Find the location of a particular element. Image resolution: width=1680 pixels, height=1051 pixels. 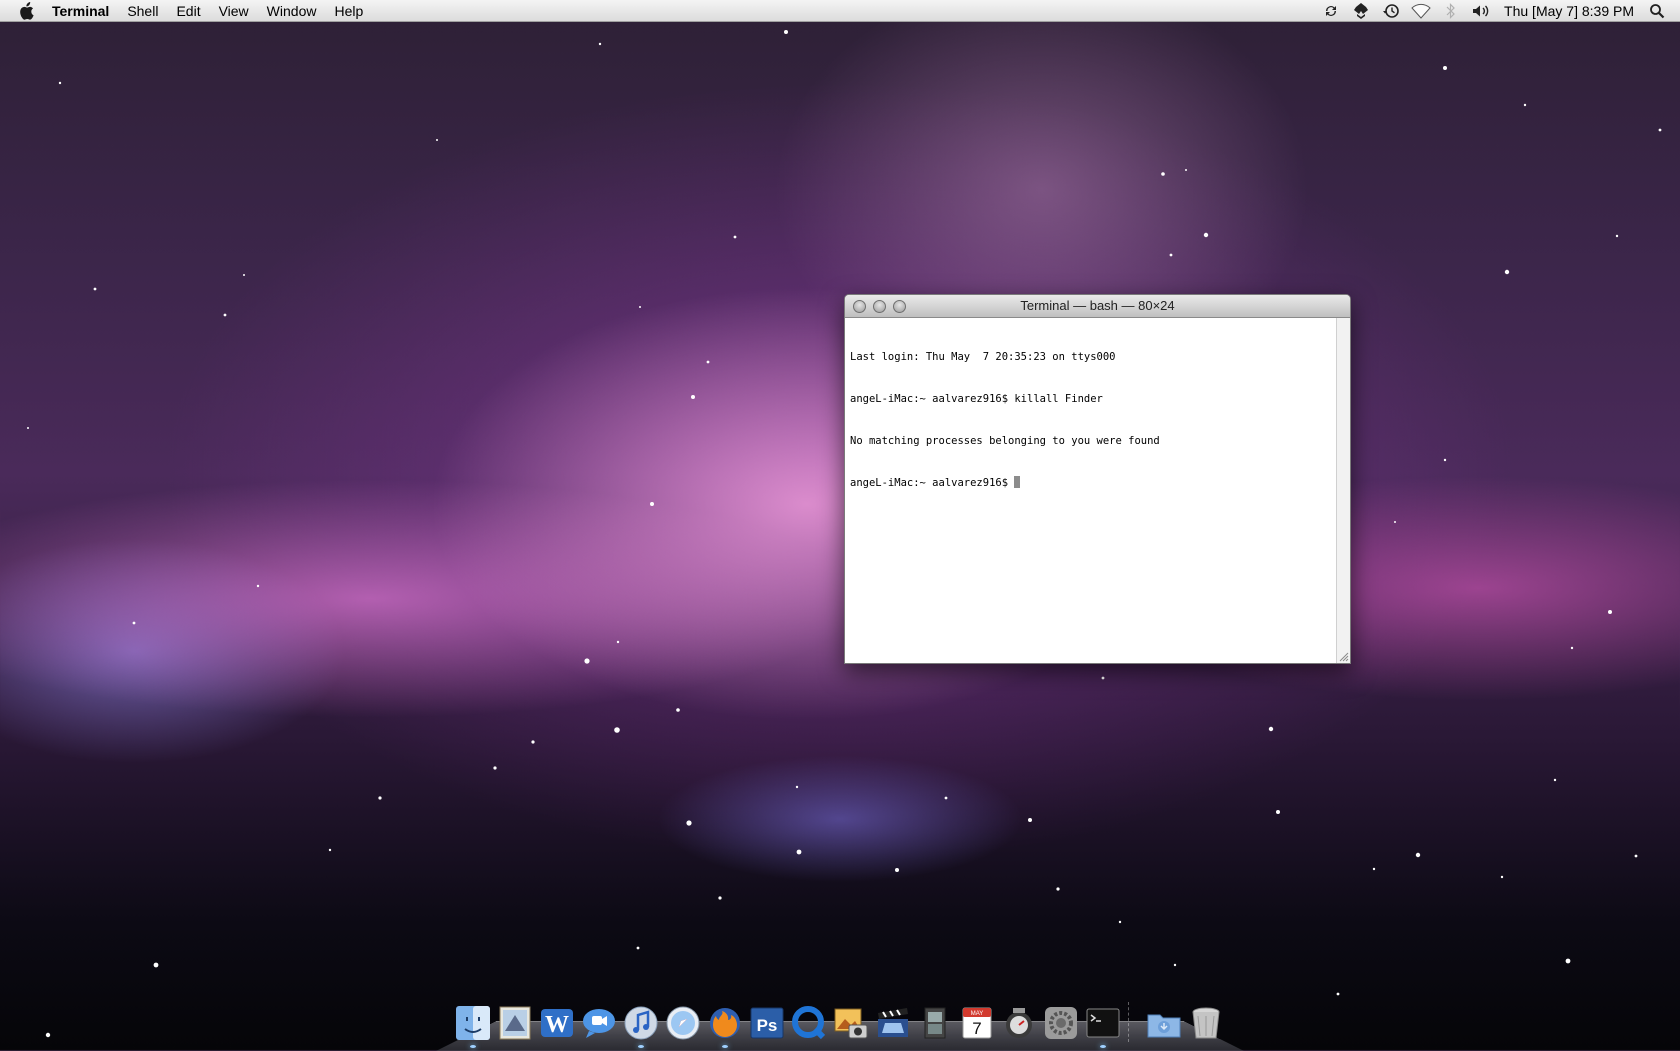

dock: W Ps MAY 7 is located at coordinates (839, 1021).